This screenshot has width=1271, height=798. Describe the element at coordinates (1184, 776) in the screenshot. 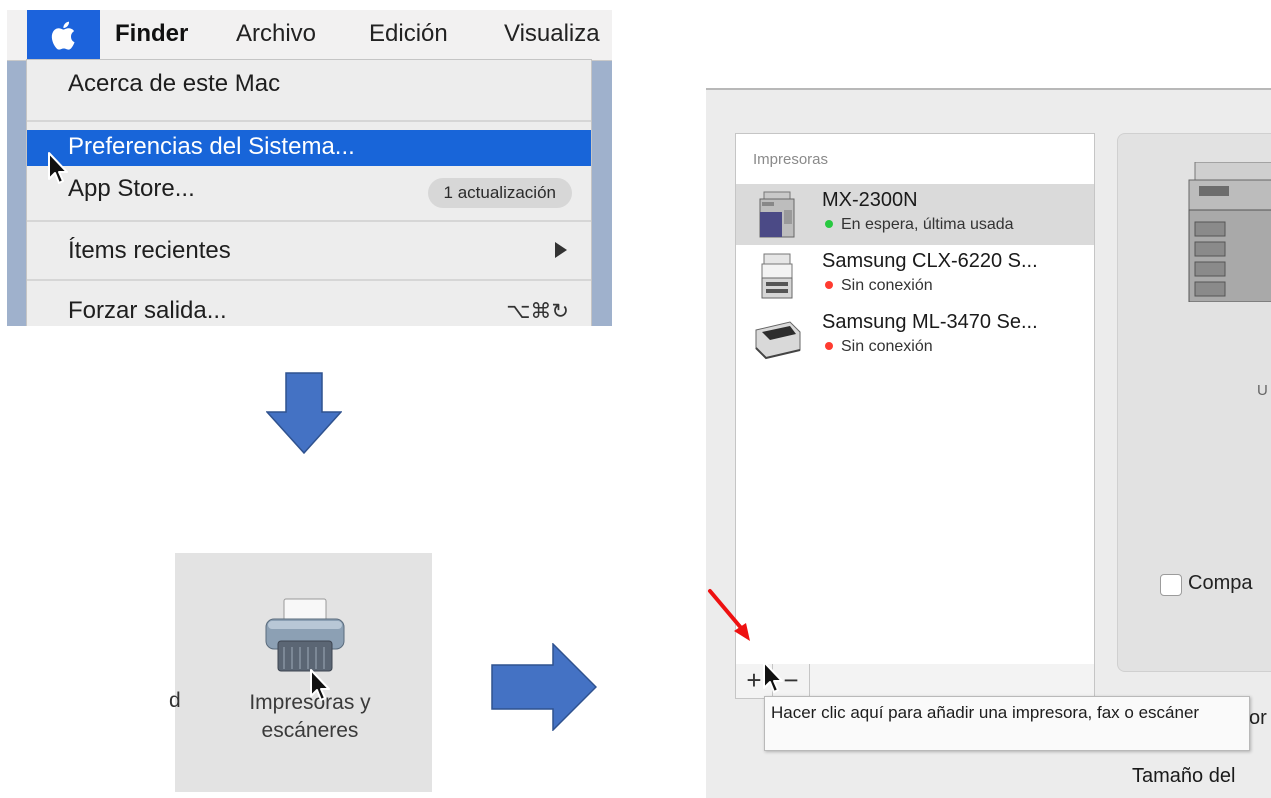

I see `paper-size-label: Tamaño del` at that location.